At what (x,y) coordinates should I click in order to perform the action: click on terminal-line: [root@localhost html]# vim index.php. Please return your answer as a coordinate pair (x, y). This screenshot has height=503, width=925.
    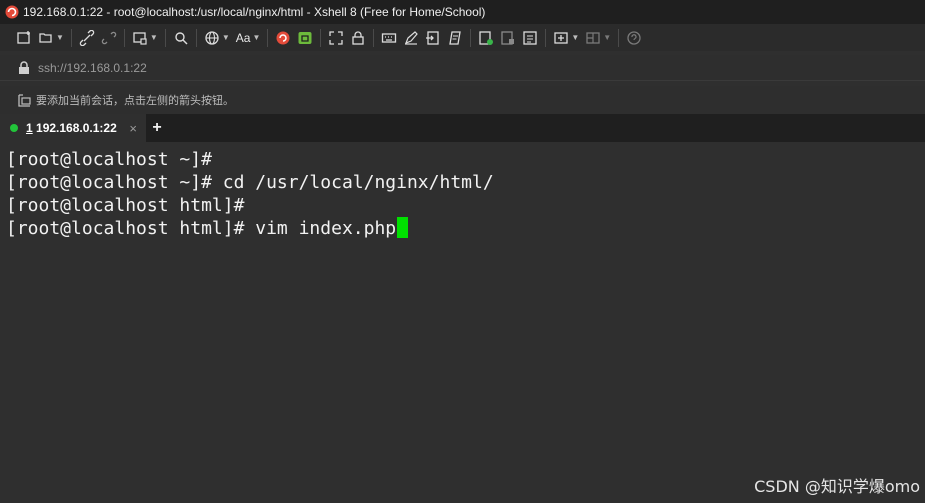
    Looking at the image, I should click on (465, 228).